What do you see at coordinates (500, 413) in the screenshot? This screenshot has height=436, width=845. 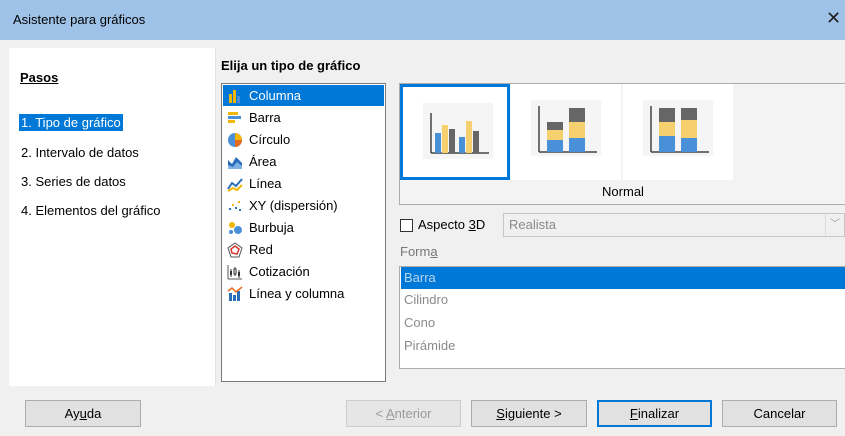 I see `next-label-accel: S` at bounding box center [500, 413].